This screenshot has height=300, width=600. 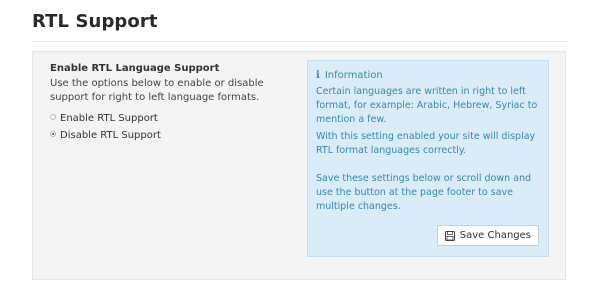 What do you see at coordinates (135, 68) in the screenshot?
I see `setting-heading: Enable RTL Language Support` at bounding box center [135, 68].